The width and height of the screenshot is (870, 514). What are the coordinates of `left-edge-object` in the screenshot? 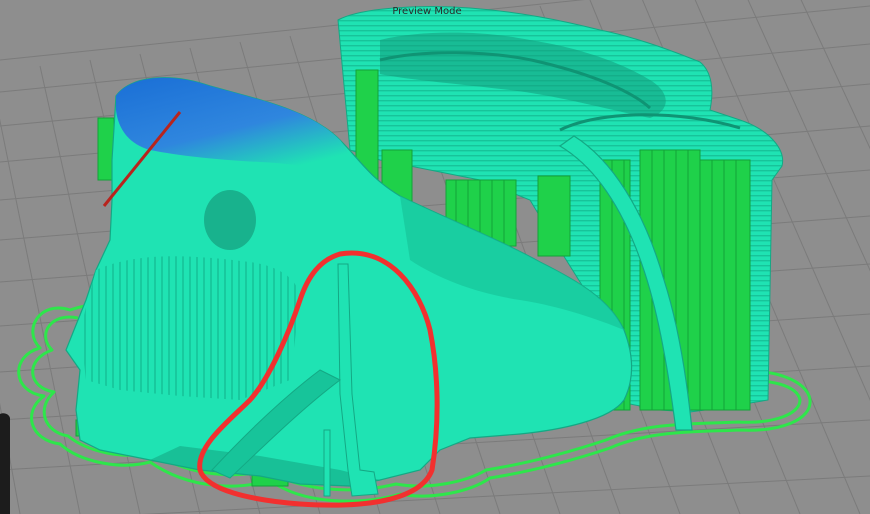 It's located at (5, 463).